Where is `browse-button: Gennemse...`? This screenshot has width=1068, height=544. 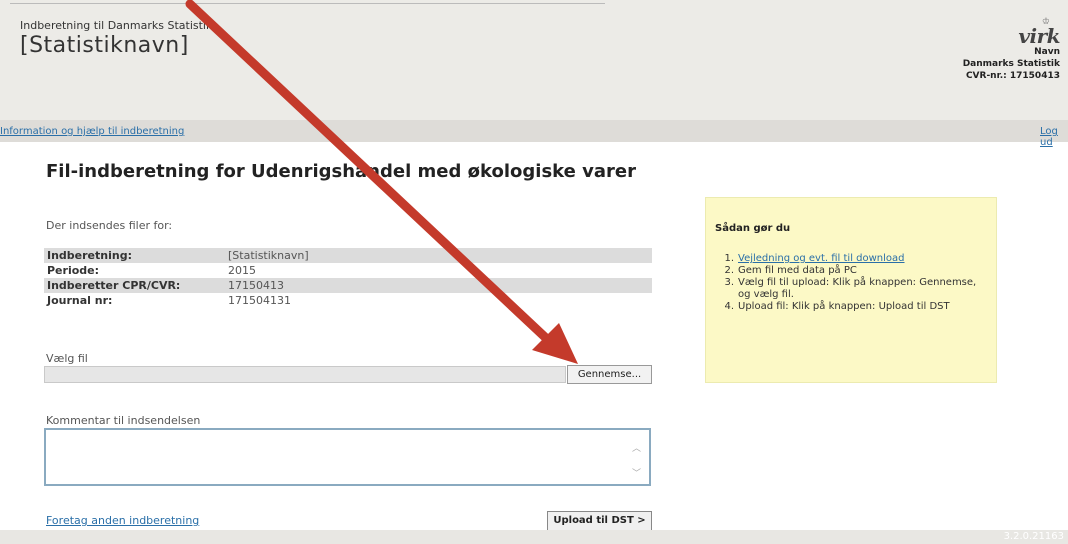 browse-button: Gennemse... is located at coordinates (609, 374).